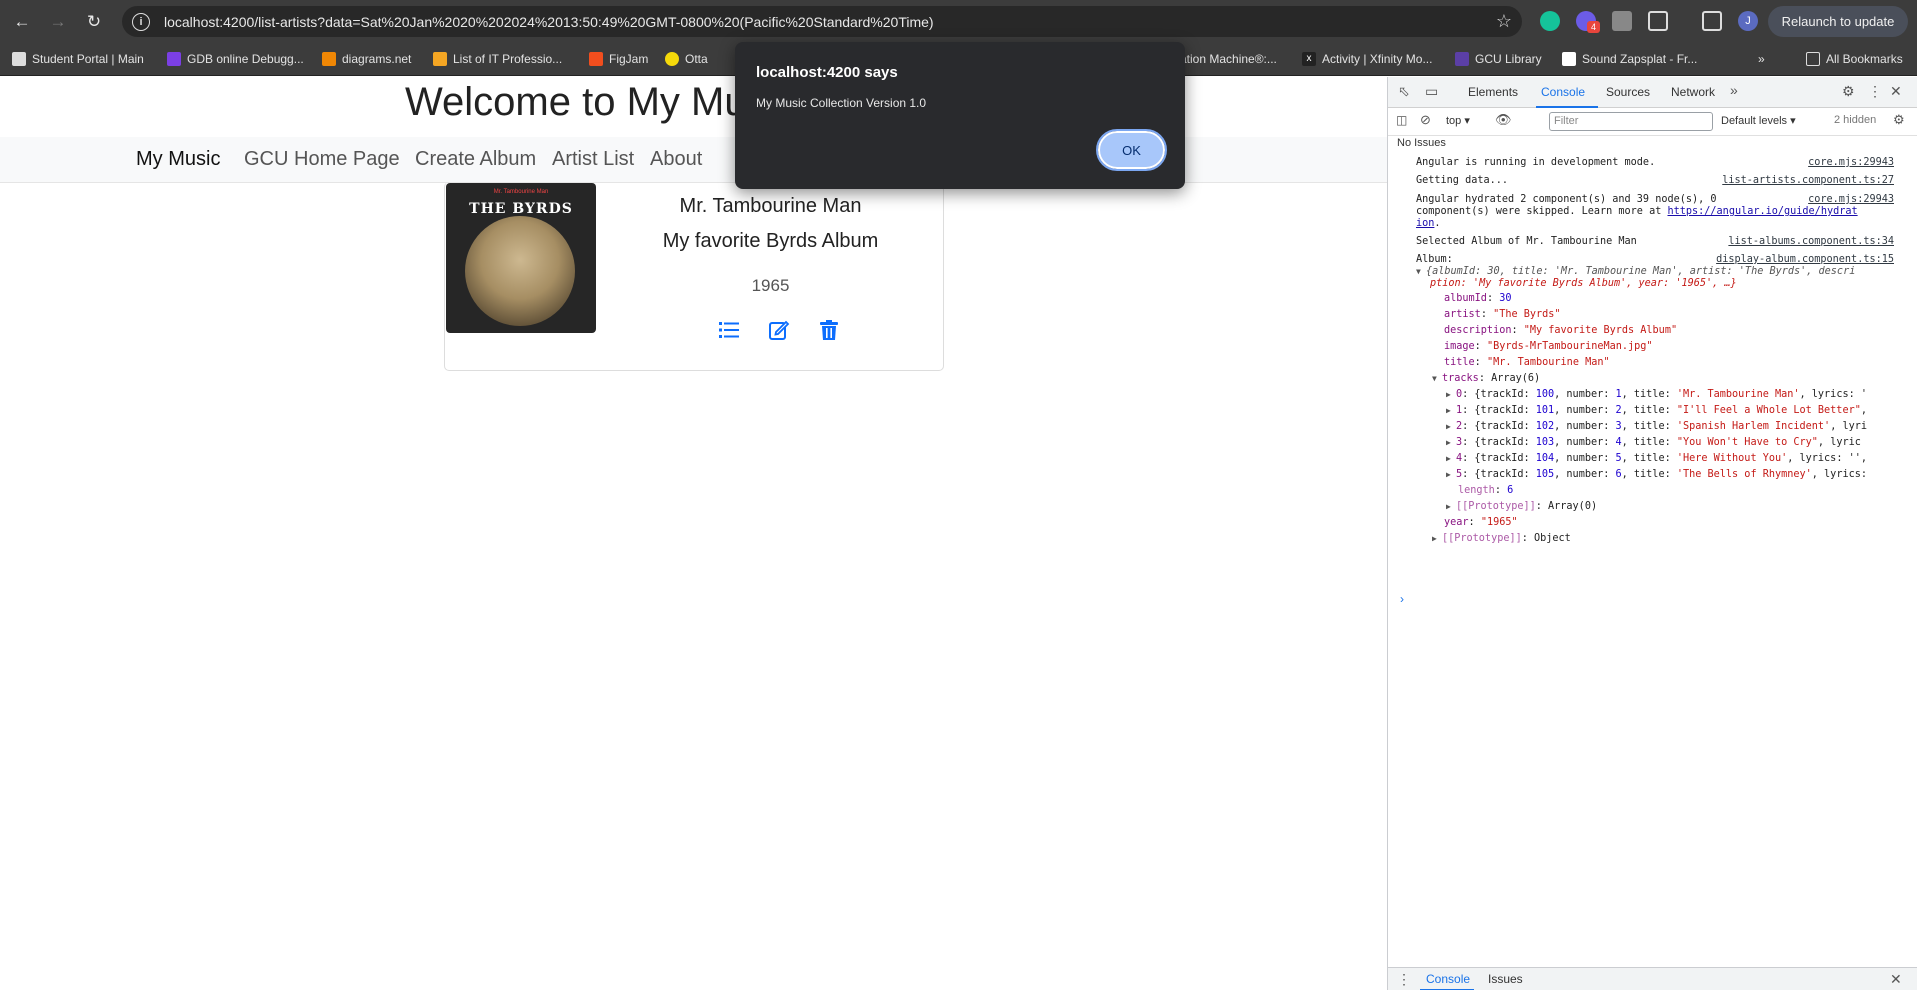 The image size is (1917, 990). I want to click on x-icon: x, so click(1309, 59).